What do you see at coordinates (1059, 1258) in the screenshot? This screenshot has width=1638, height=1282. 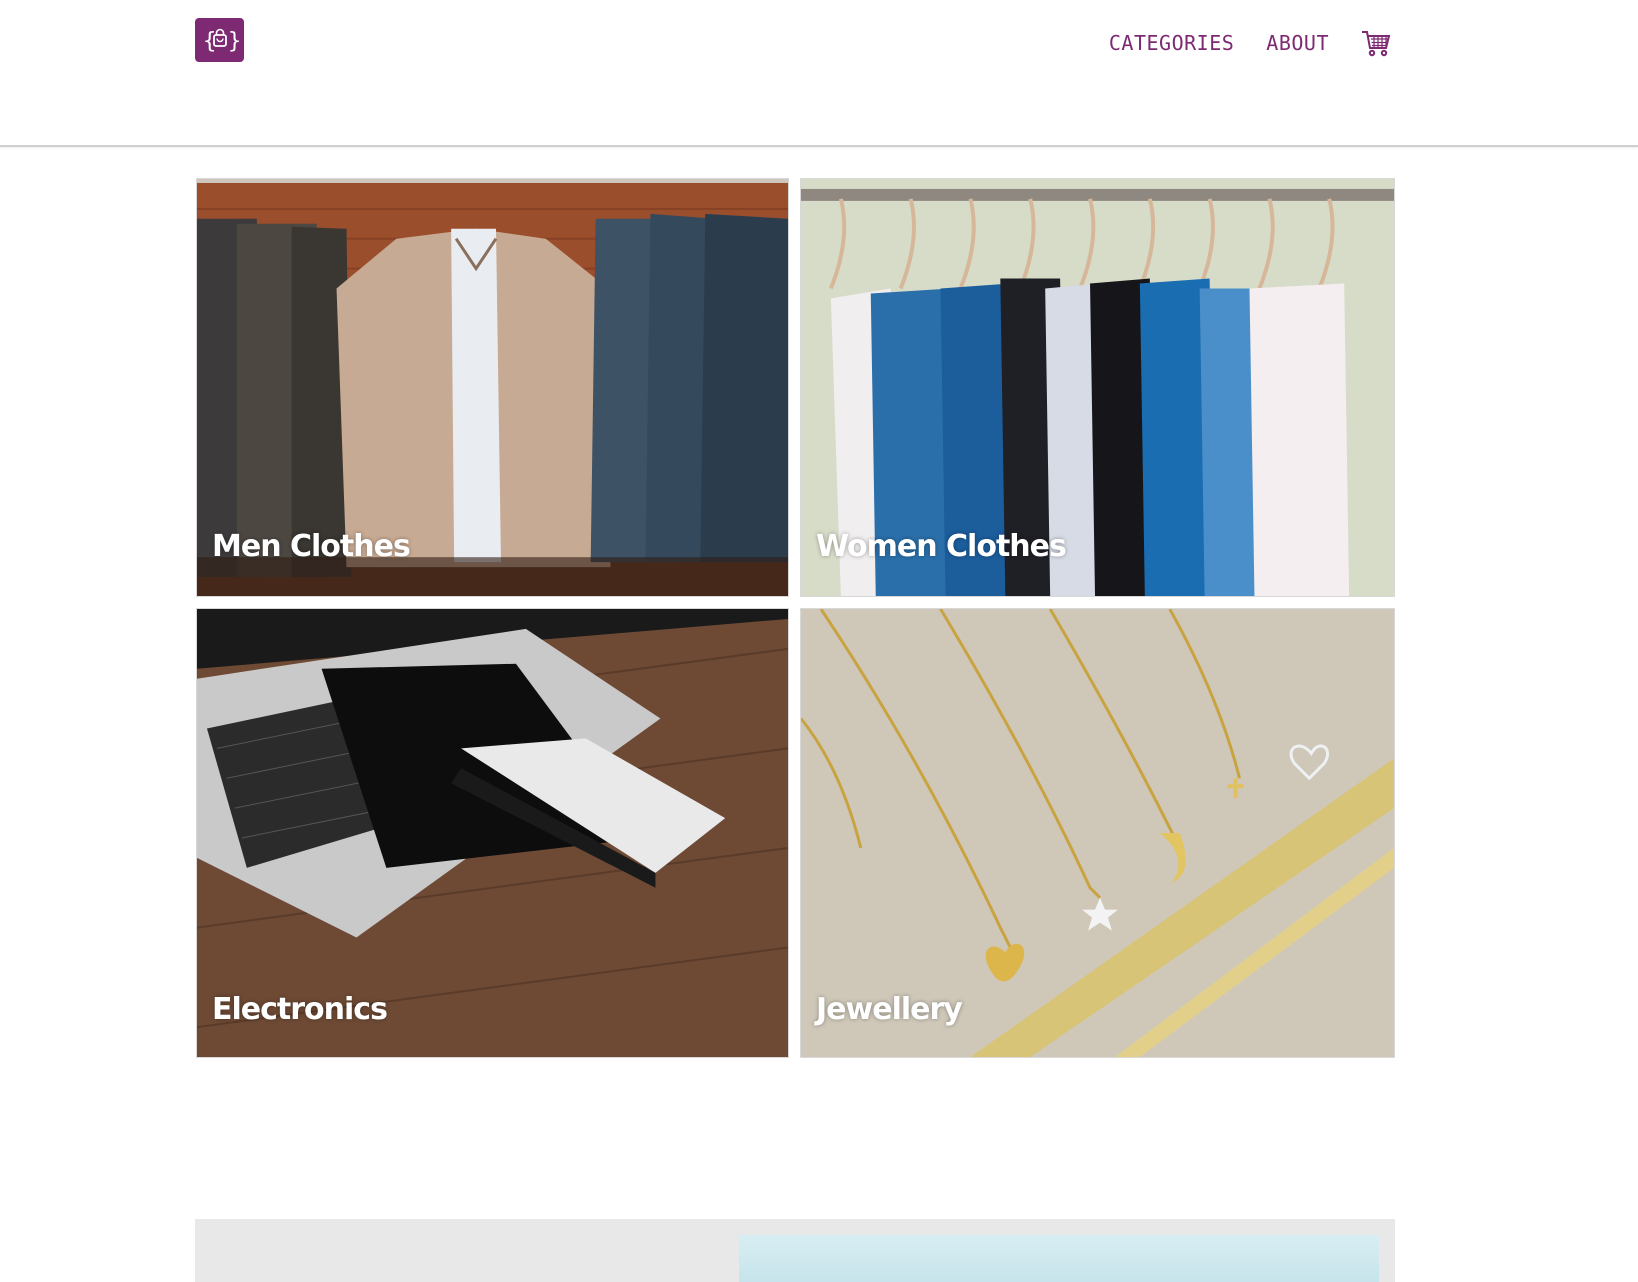 I see `footer-image` at bounding box center [1059, 1258].